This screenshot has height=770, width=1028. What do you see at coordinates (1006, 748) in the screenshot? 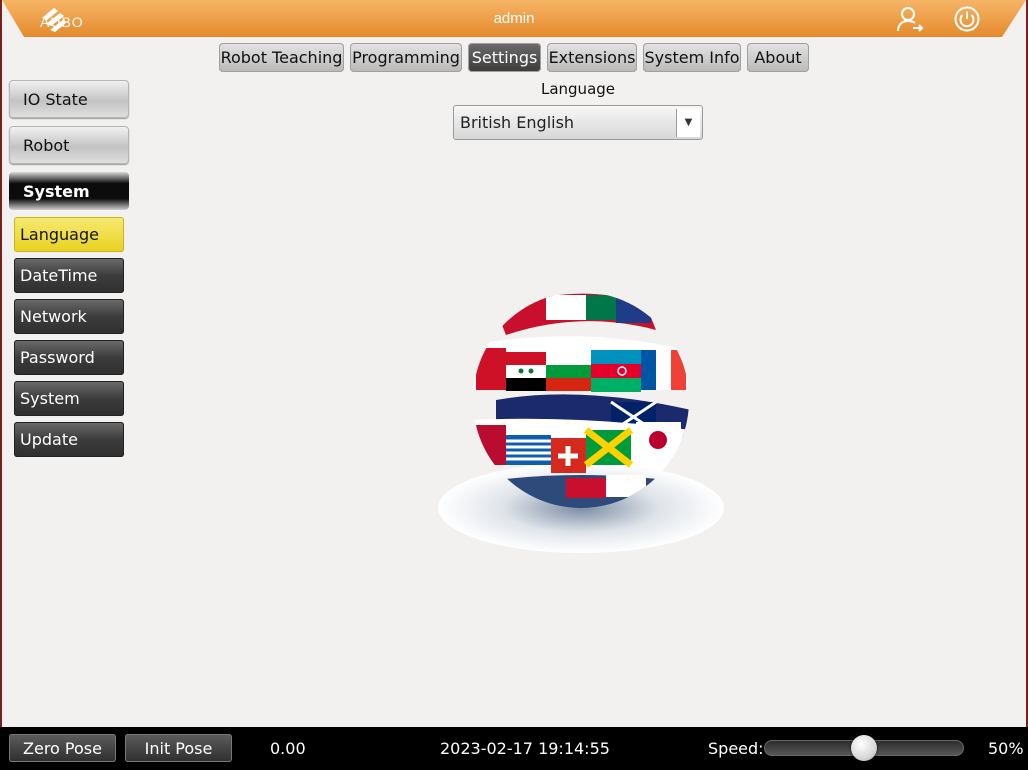
I see `speed-value: 50%` at bounding box center [1006, 748].